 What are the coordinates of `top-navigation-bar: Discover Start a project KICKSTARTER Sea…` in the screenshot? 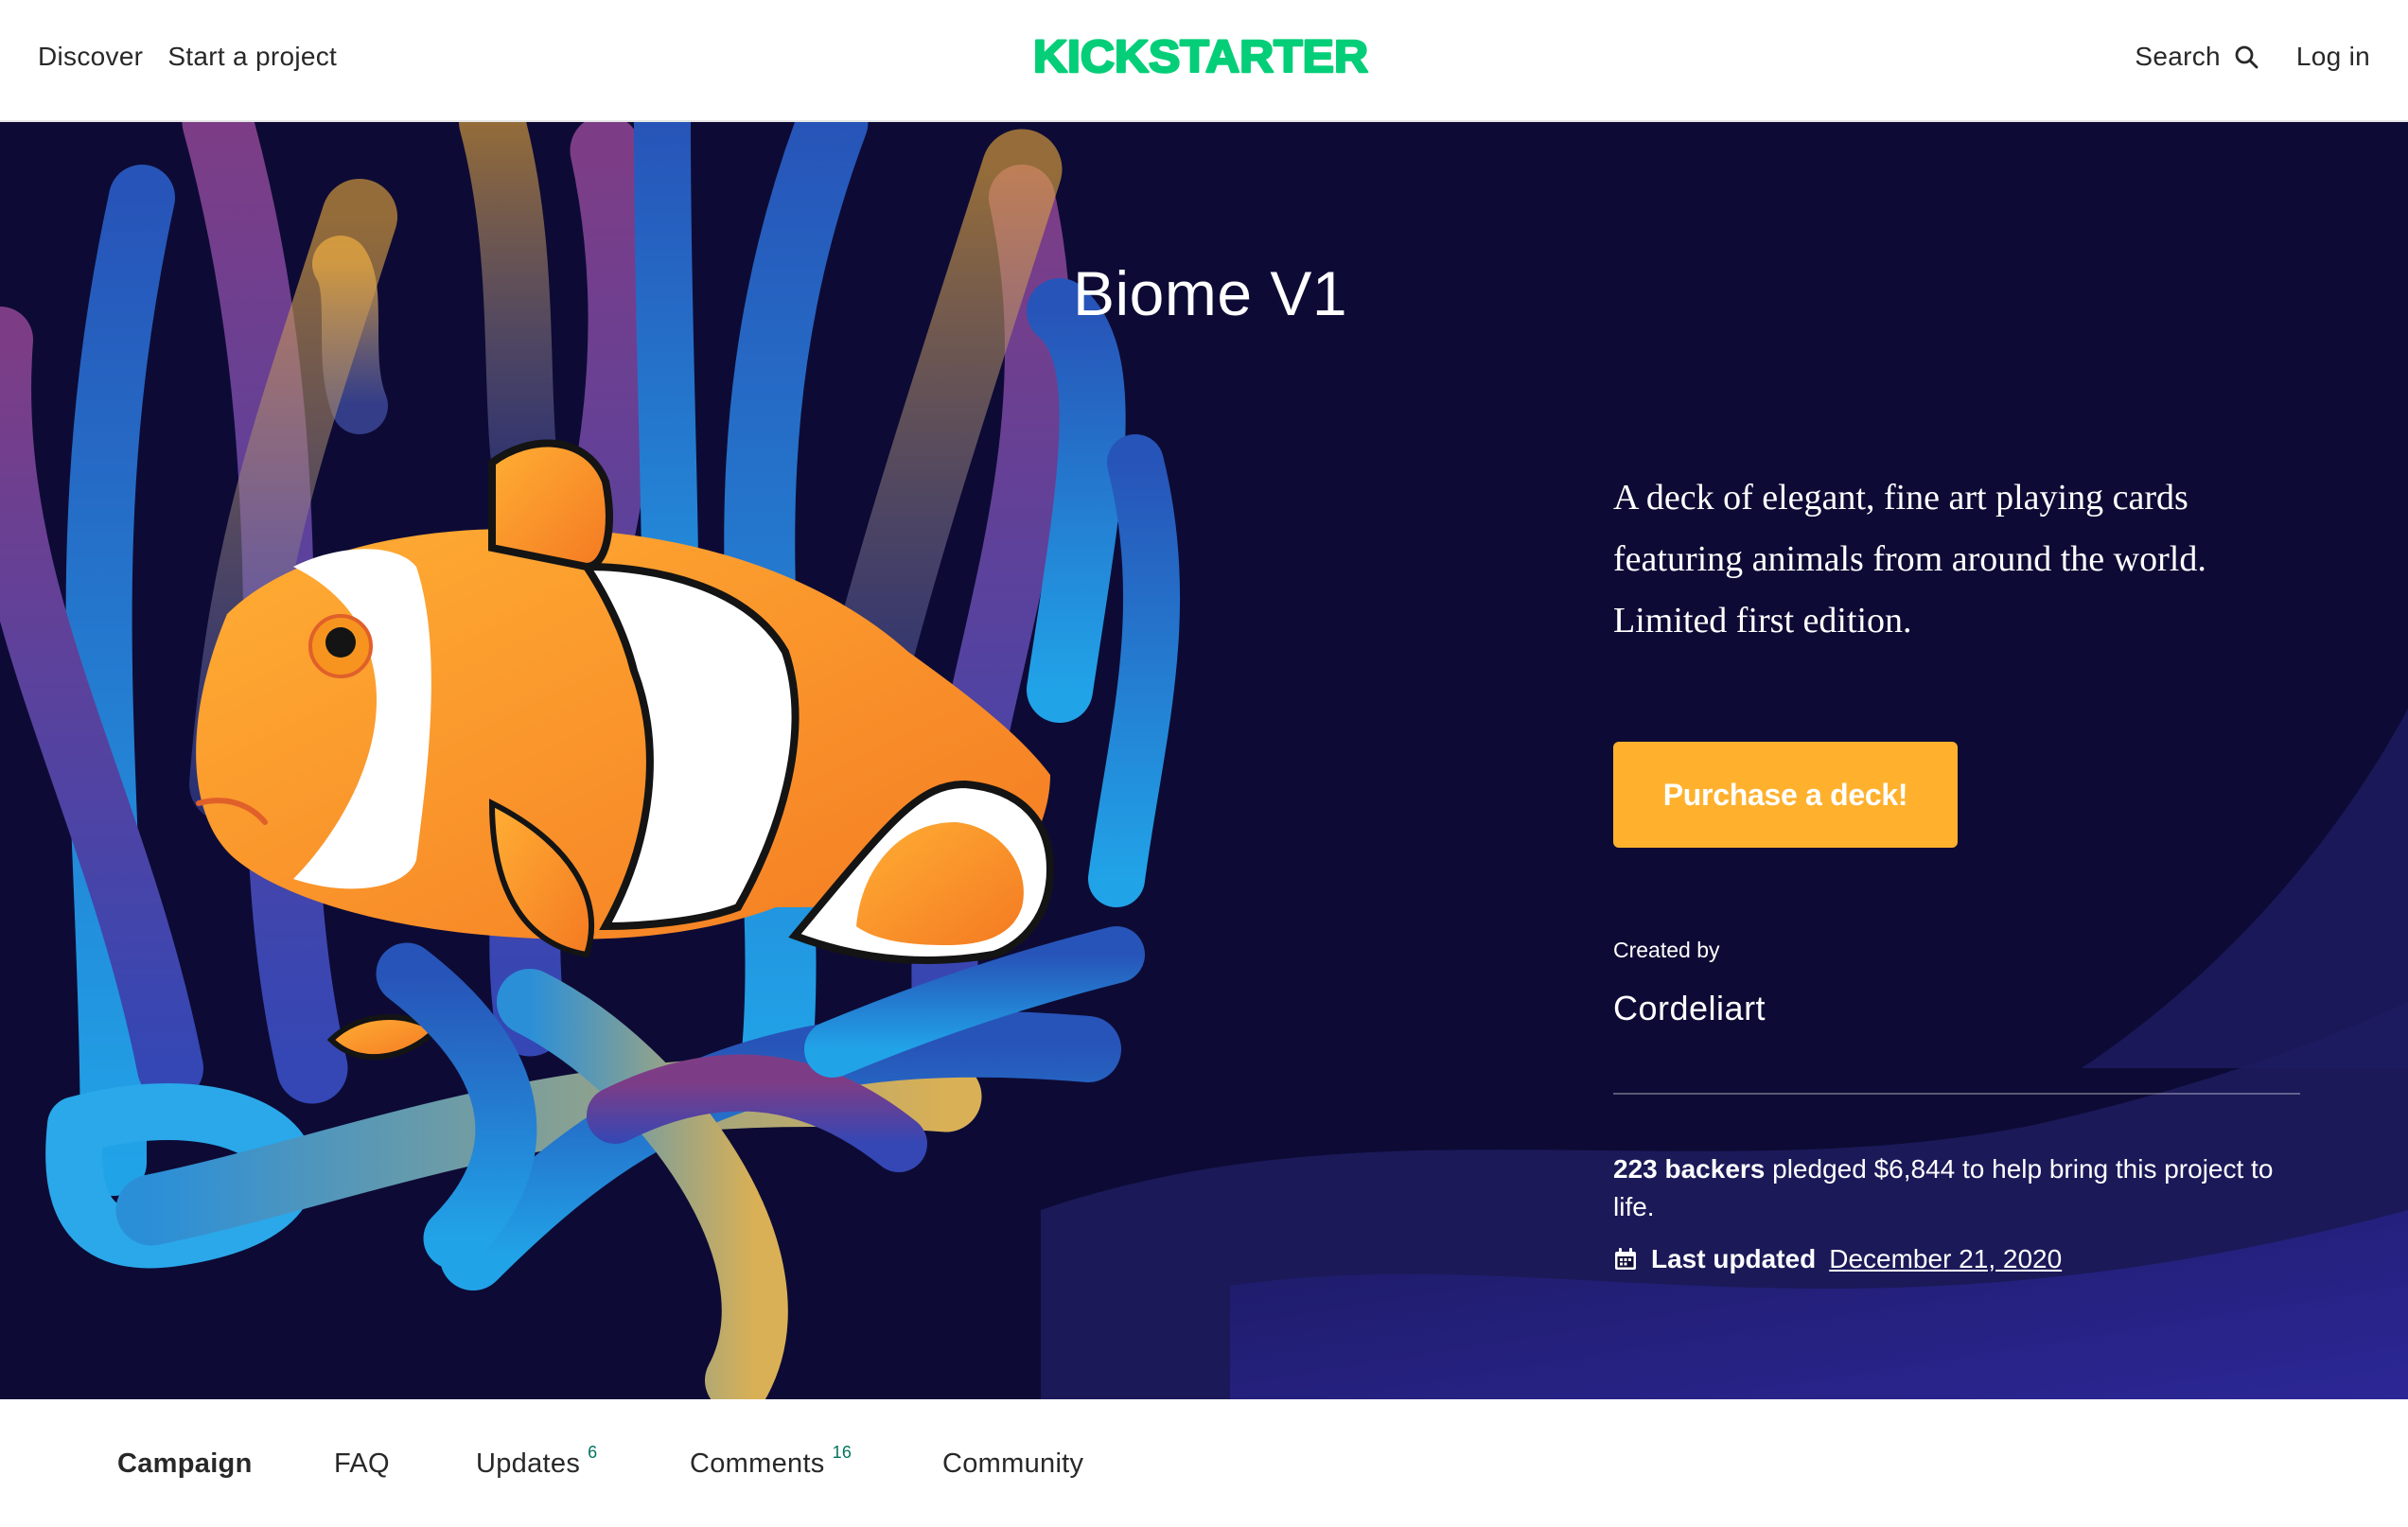 It's located at (1204, 61).